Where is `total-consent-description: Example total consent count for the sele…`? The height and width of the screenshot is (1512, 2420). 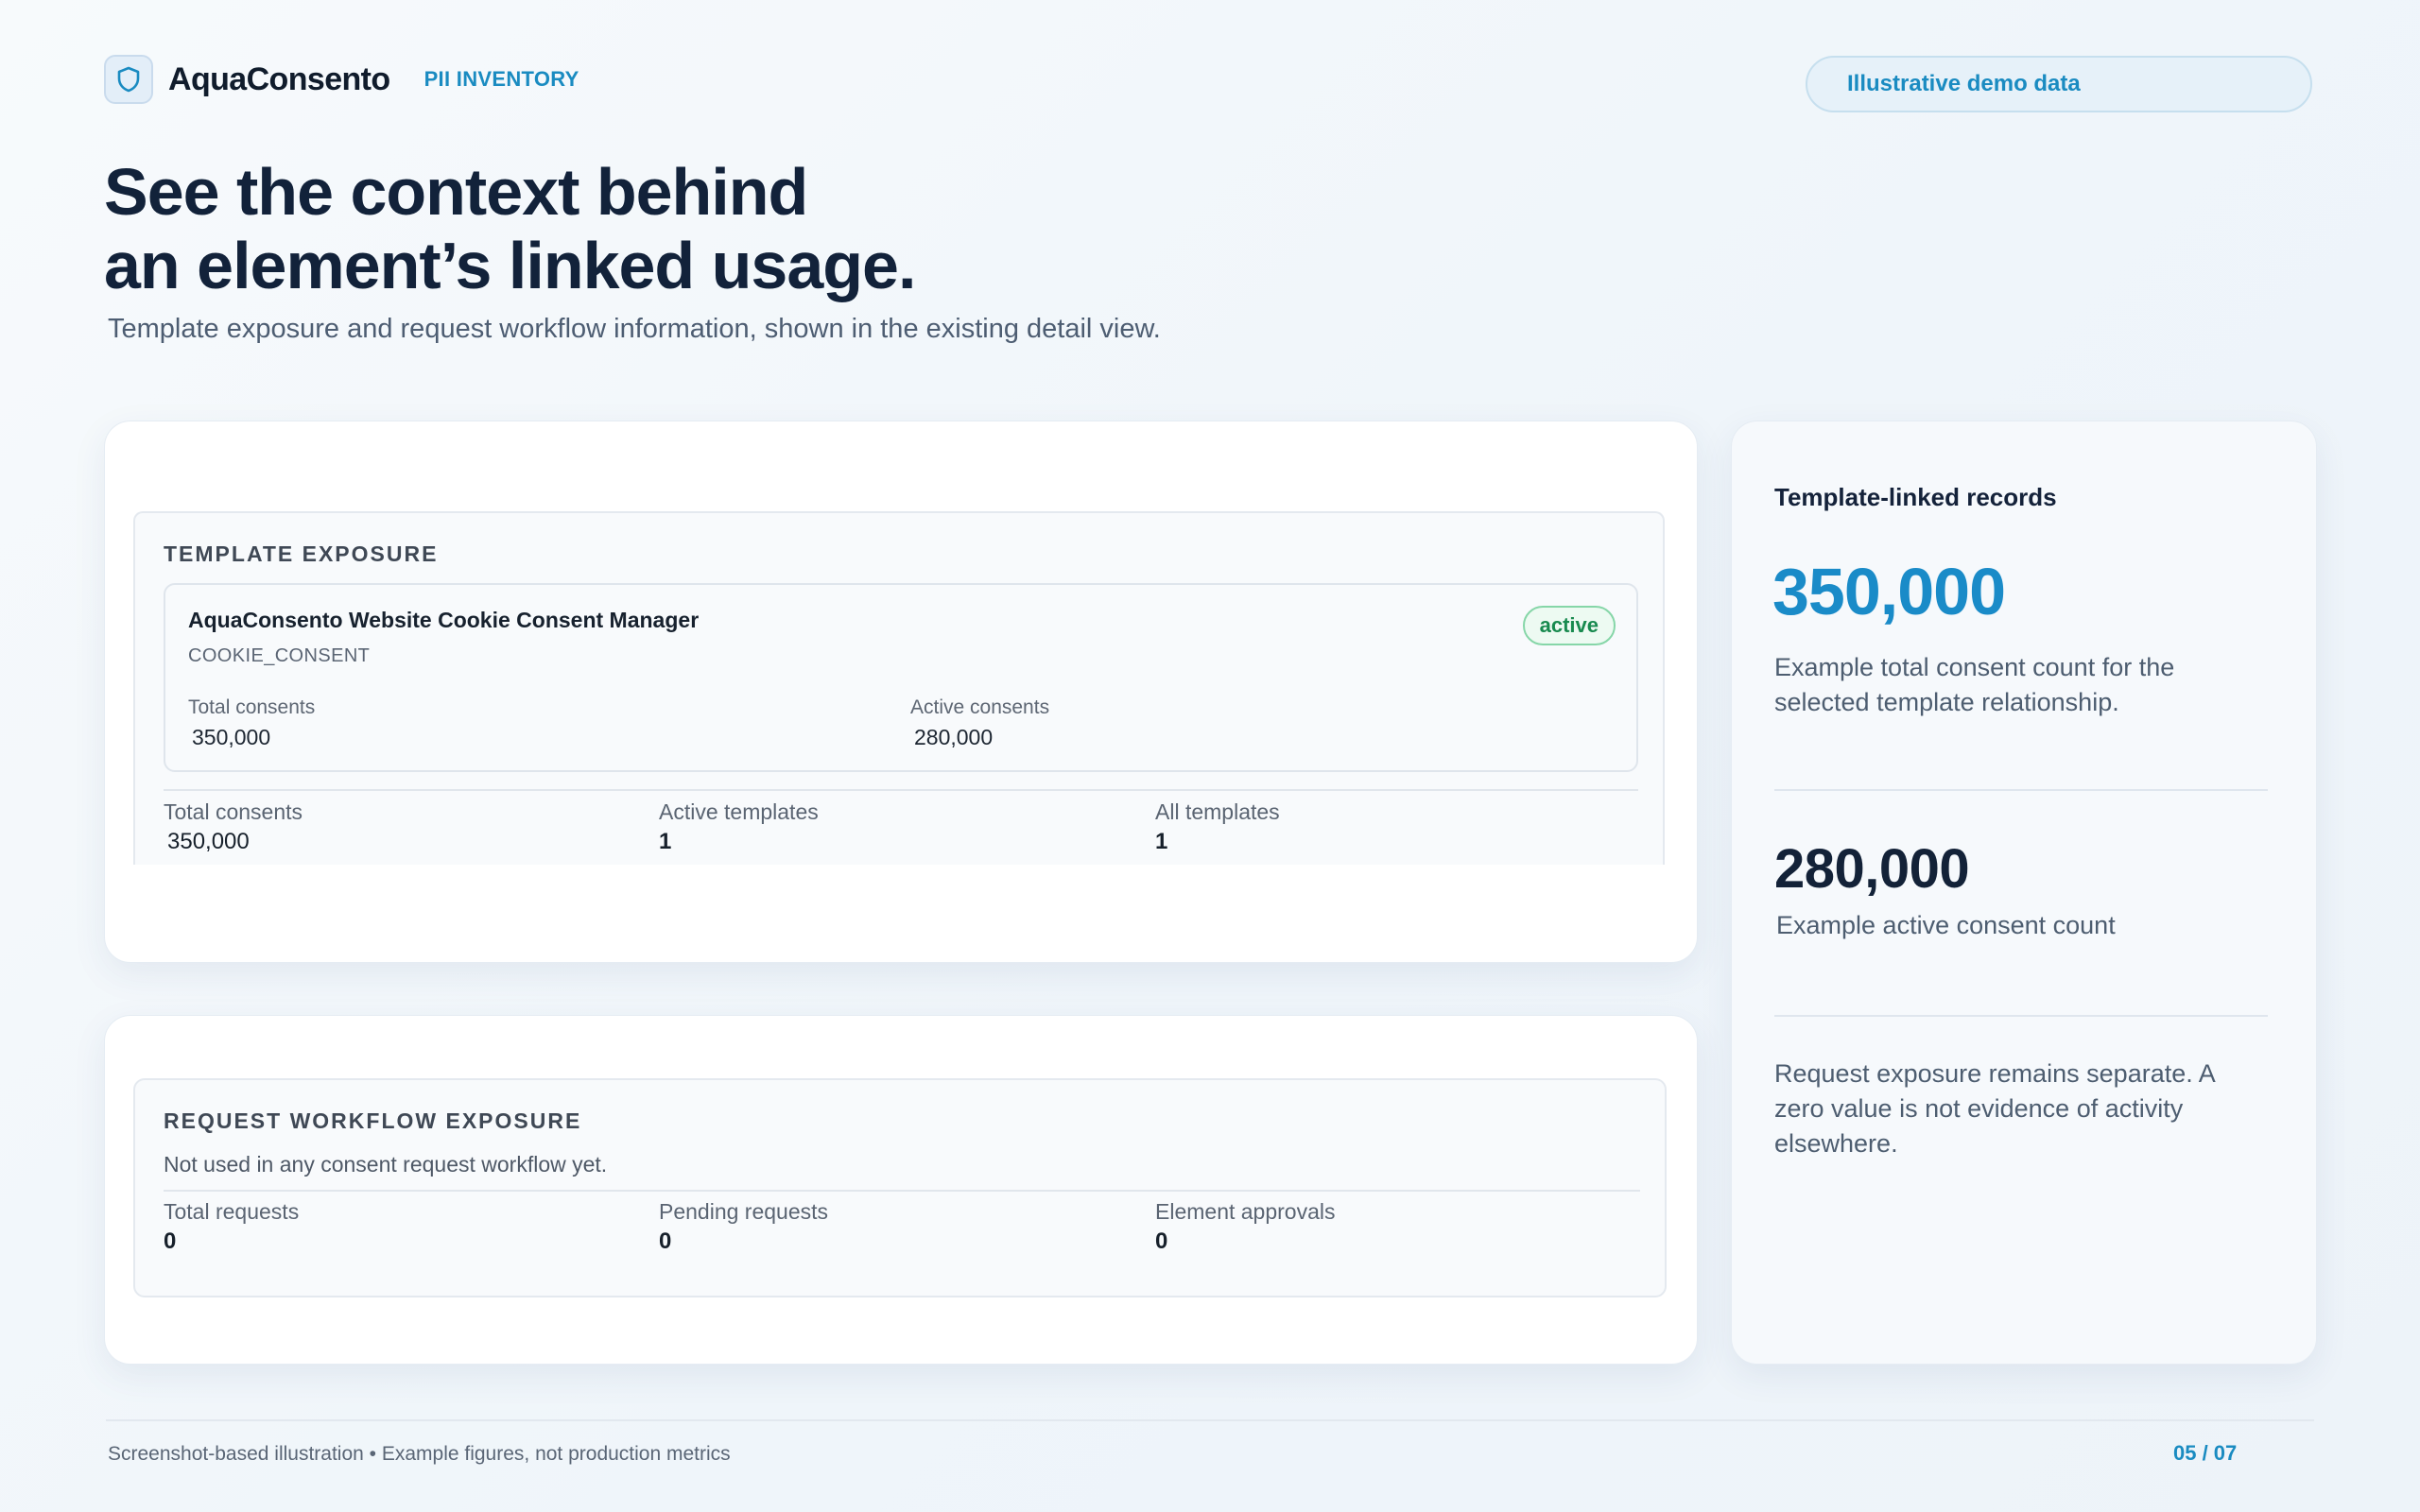 total-consent-description: Example total consent count for the sele… is located at coordinates (1975, 684).